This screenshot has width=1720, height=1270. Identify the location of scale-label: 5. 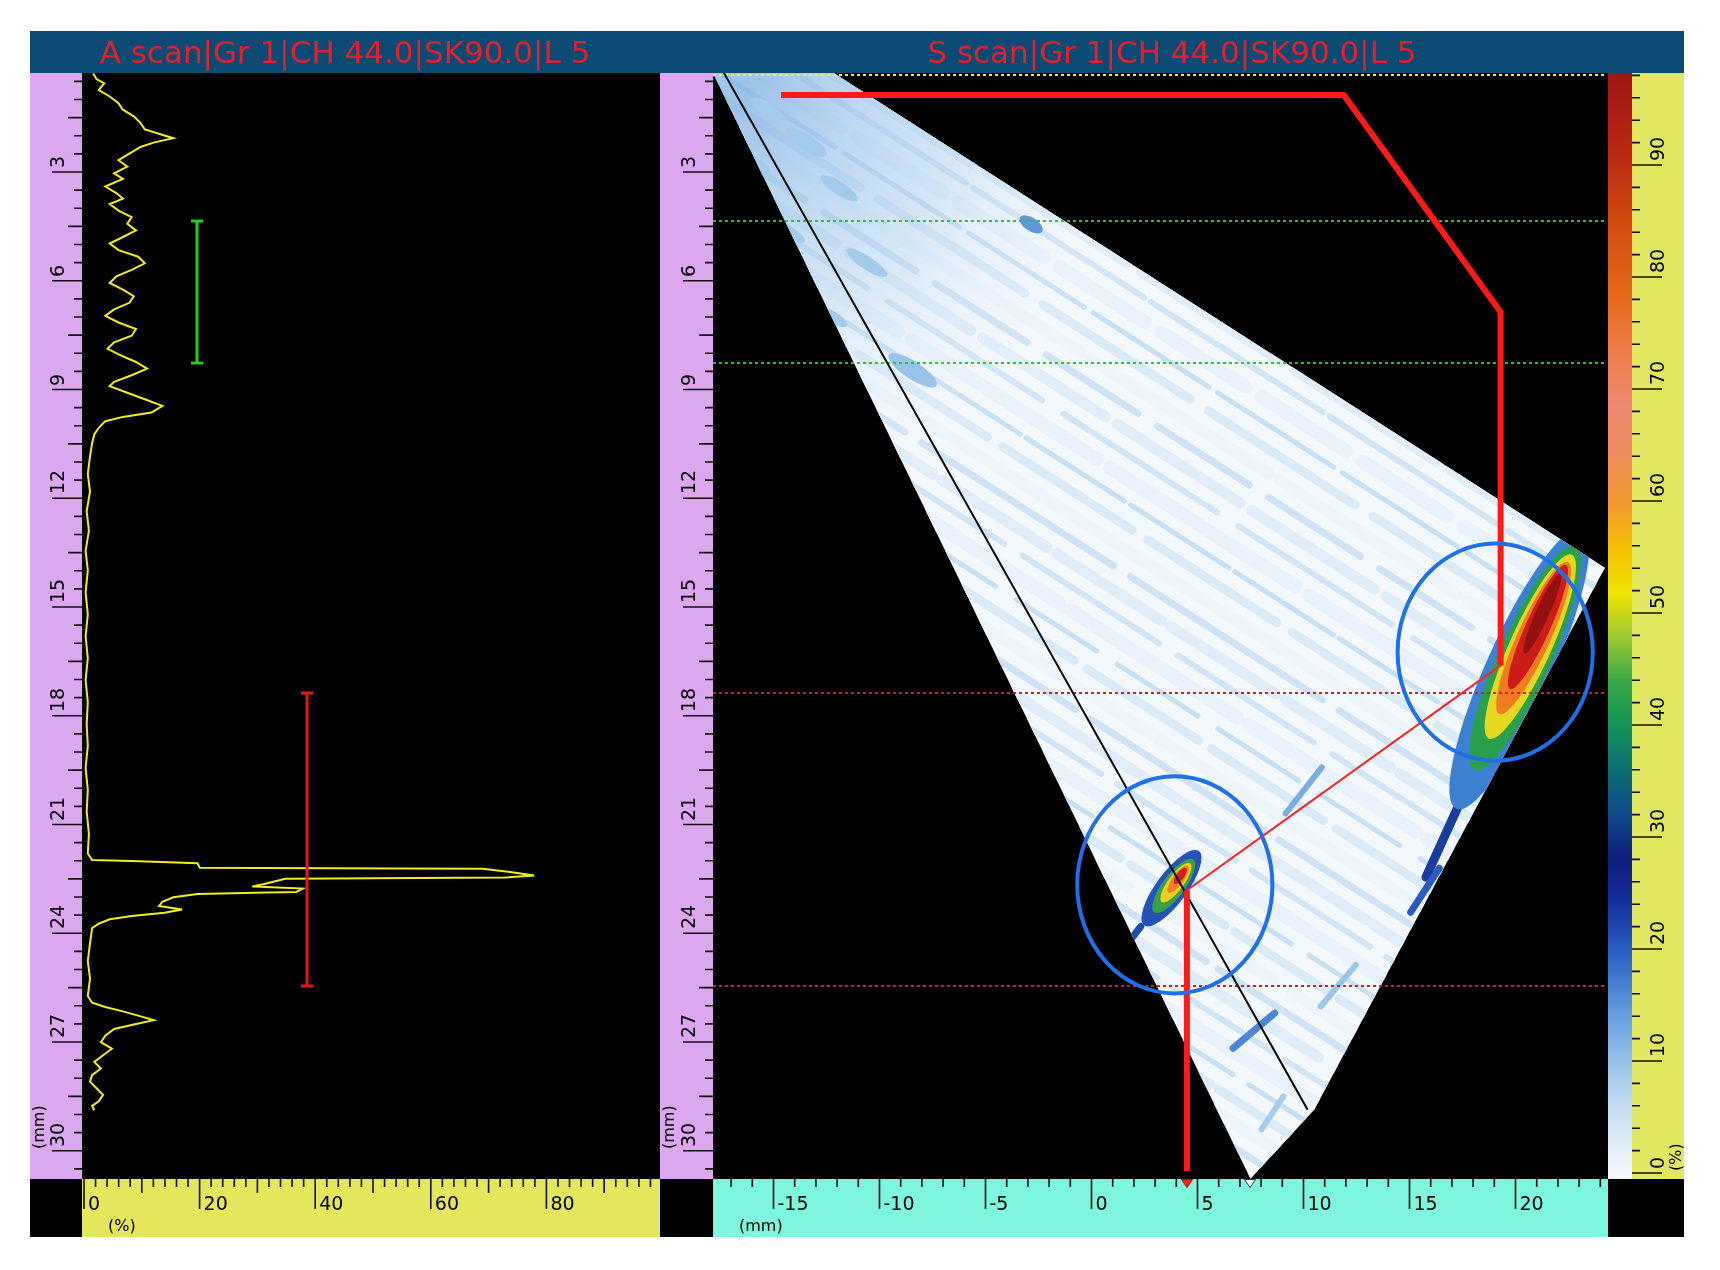
(1207, 1203).